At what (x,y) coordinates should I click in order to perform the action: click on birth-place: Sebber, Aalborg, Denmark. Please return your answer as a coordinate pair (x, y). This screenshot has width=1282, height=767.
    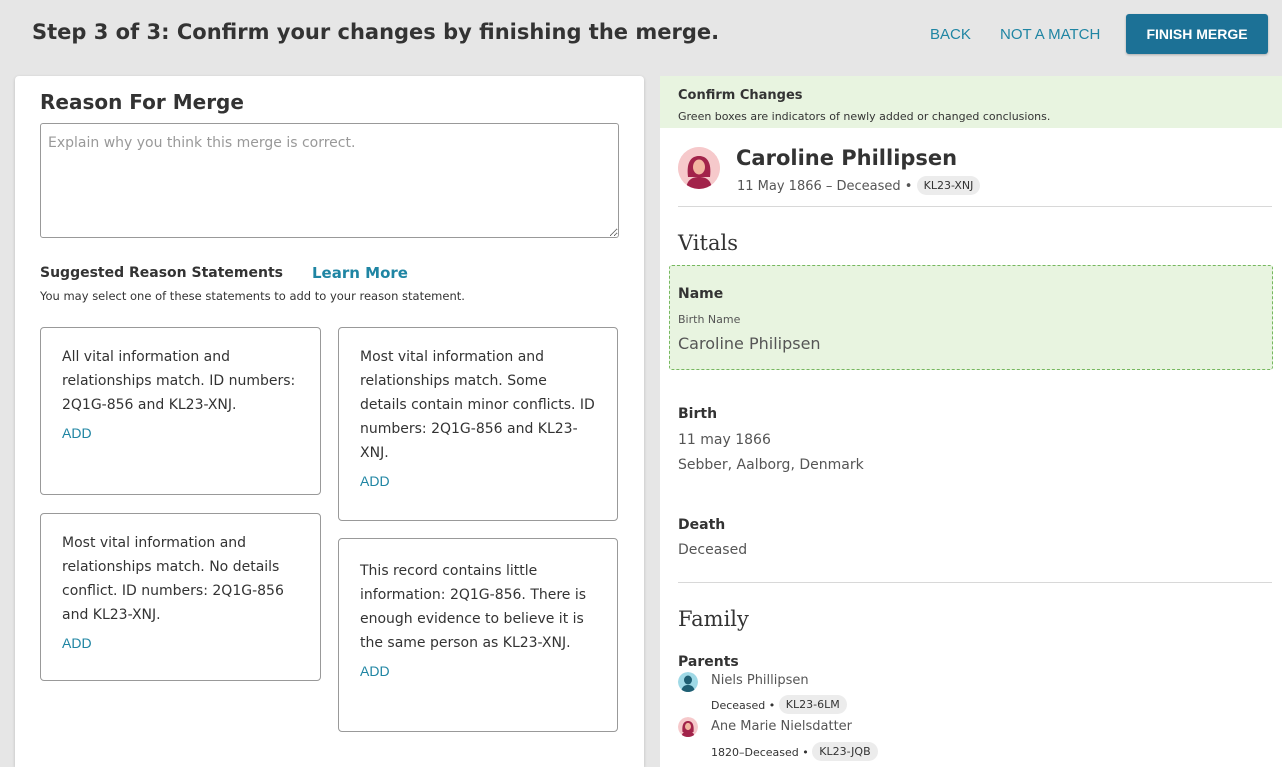
    Looking at the image, I should click on (771, 465).